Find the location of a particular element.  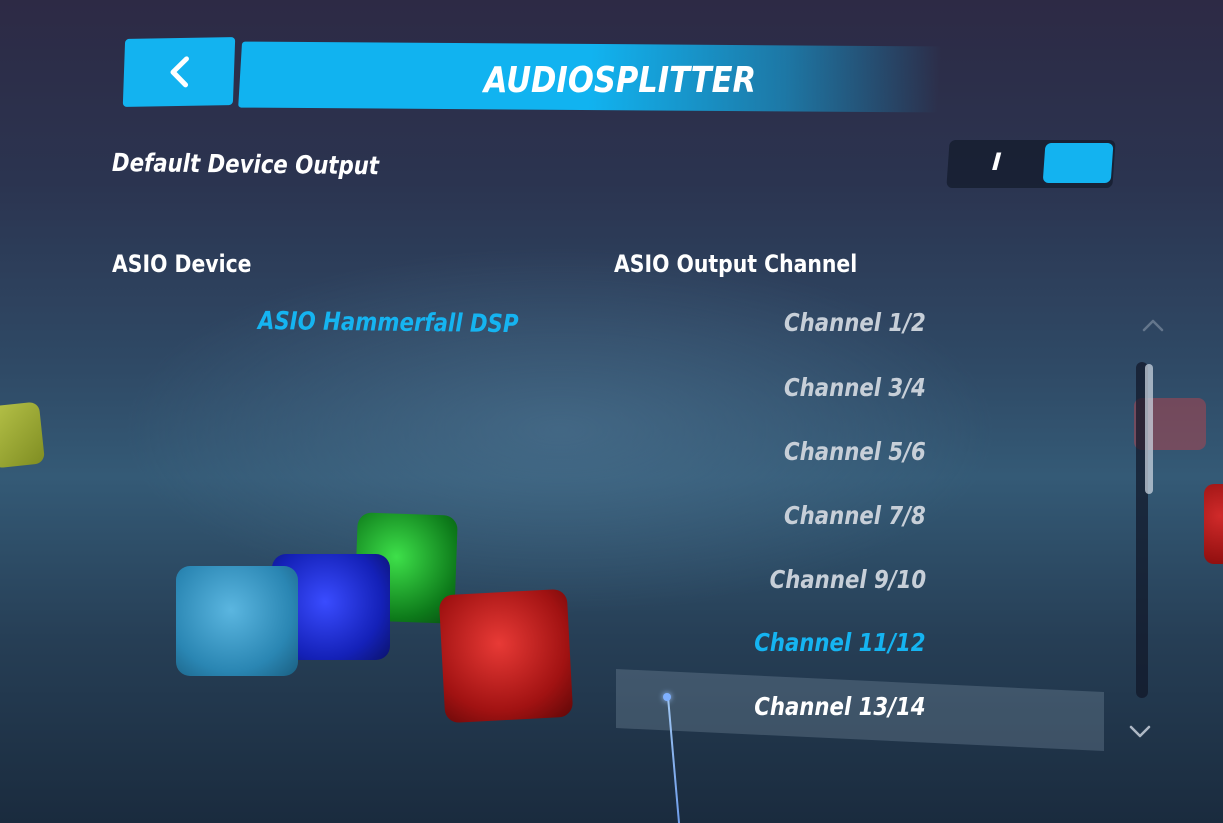

red-cube-edge is located at coordinates (1213, 524).